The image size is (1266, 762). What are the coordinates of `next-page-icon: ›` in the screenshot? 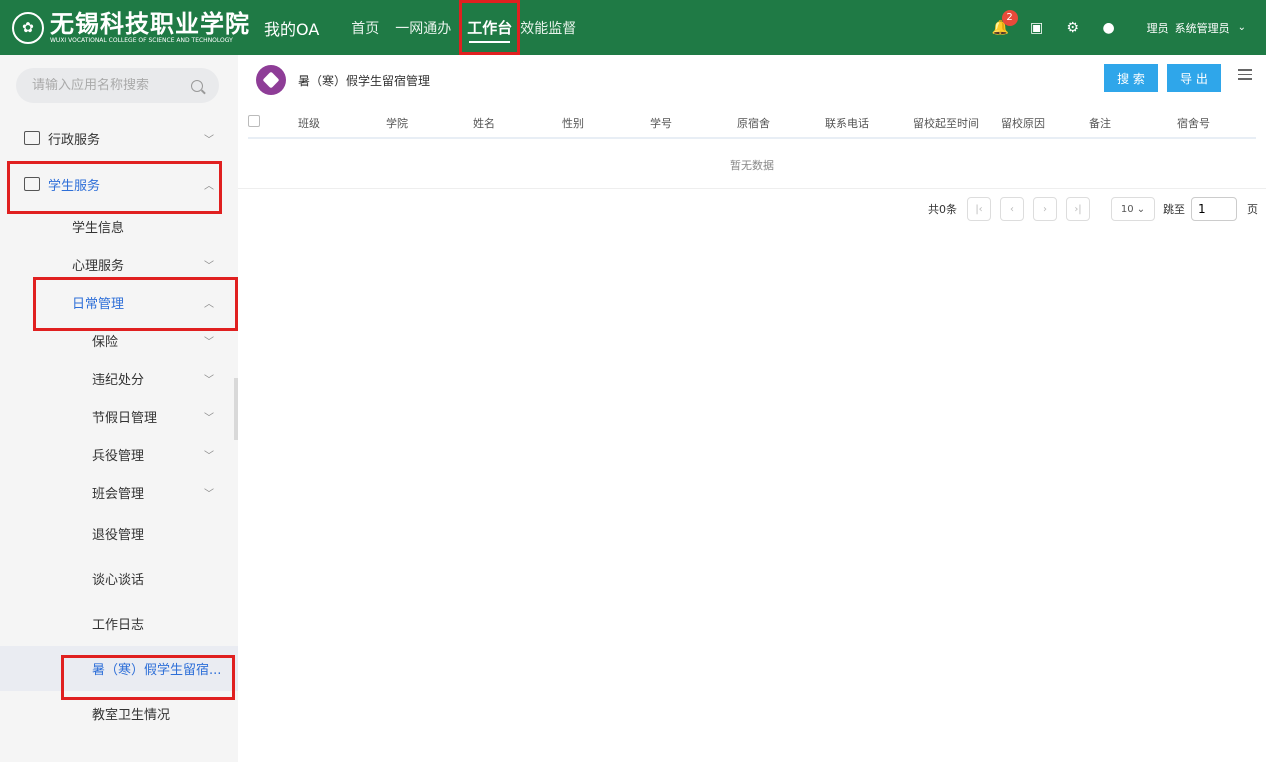 It's located at (1045, 209).